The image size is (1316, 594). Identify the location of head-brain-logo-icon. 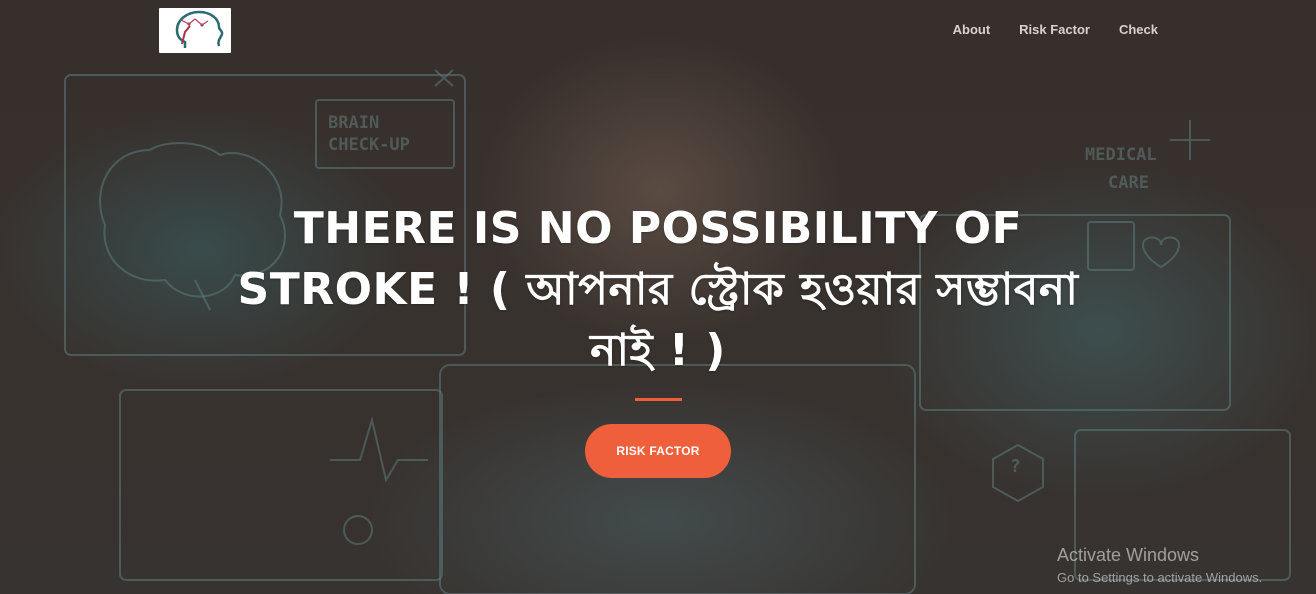
(199, 29).